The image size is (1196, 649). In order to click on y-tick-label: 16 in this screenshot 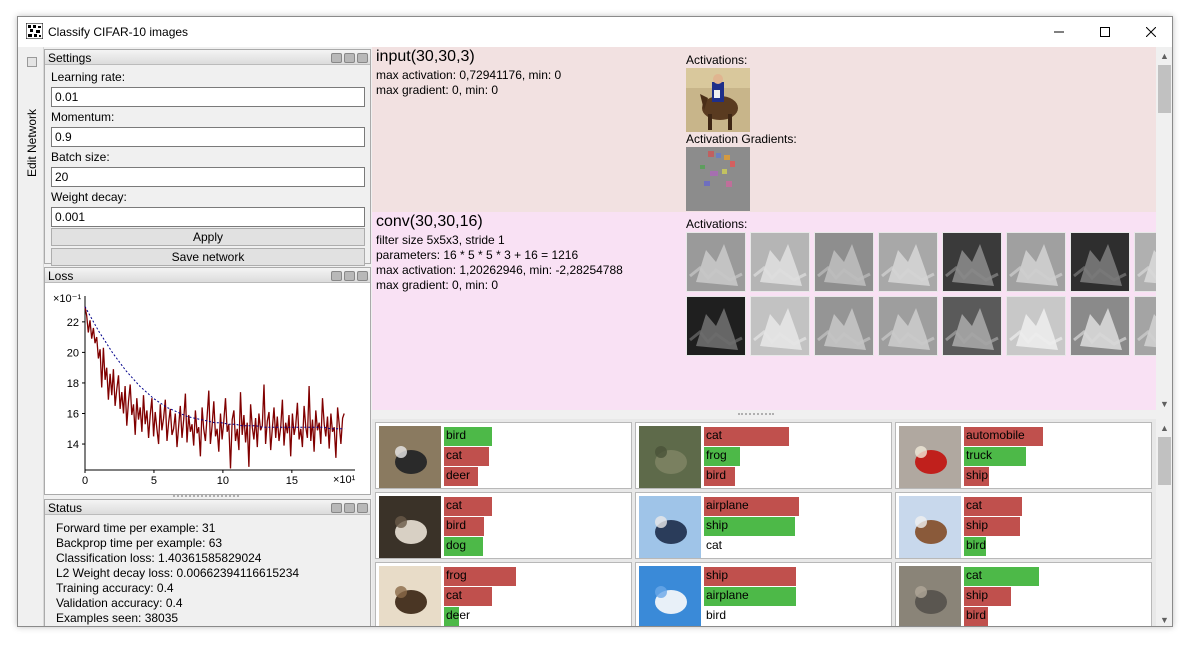, I will do `click(73, 414)`.